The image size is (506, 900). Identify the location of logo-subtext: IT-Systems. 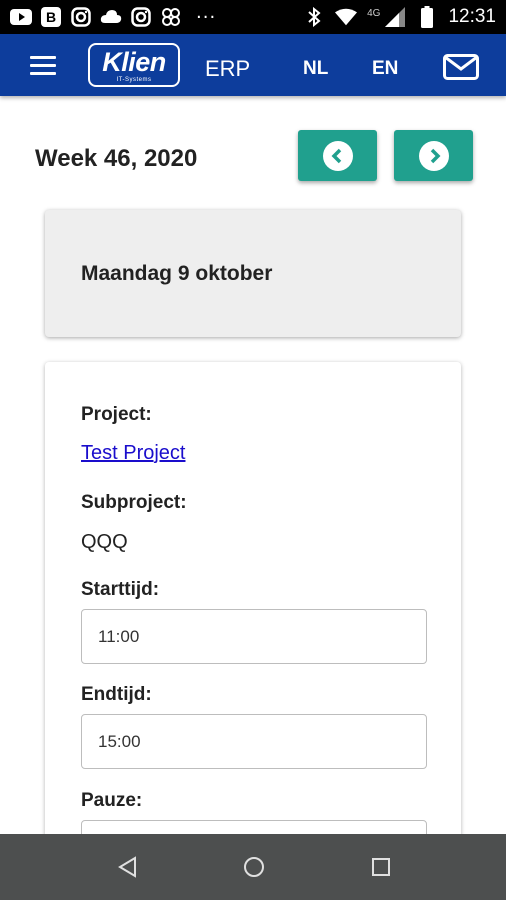
(134, 80).